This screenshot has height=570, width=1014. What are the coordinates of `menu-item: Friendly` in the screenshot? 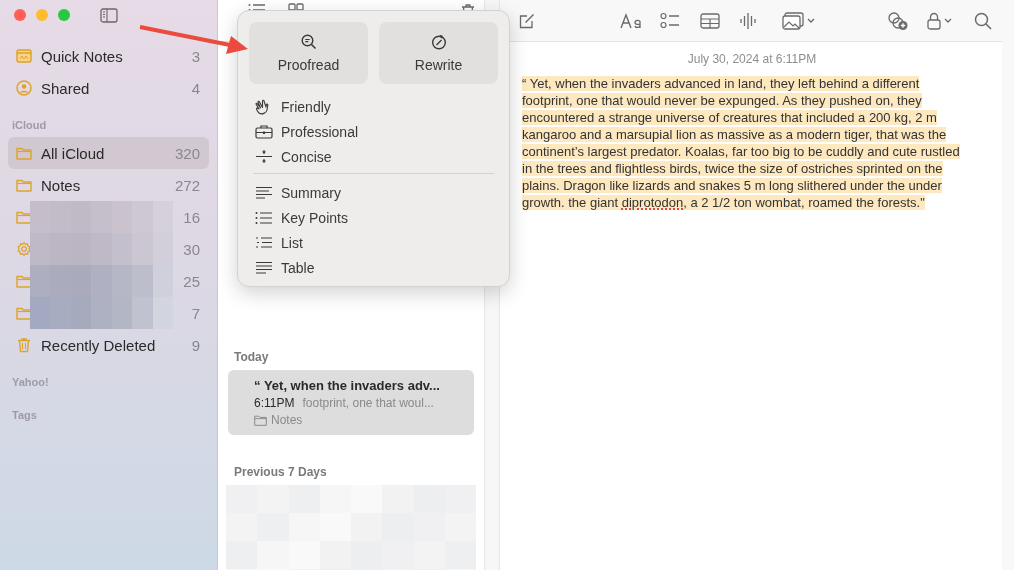 It's located at (373, 106).